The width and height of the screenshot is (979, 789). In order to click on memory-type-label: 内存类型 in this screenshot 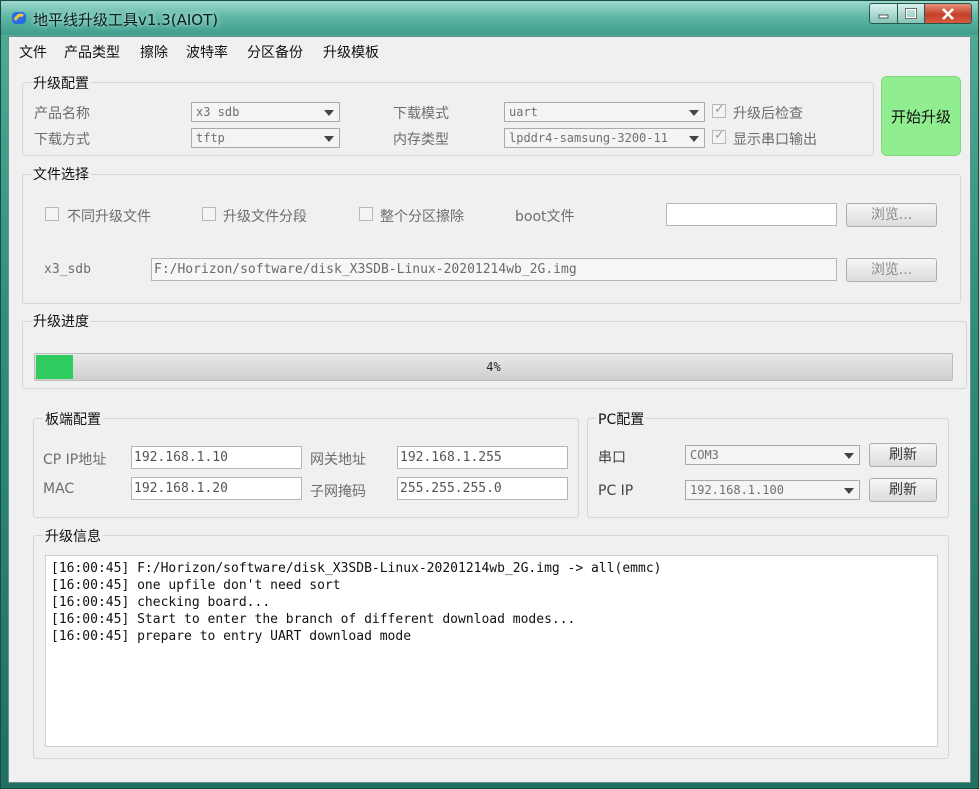, I will do `click(421, 140)`.